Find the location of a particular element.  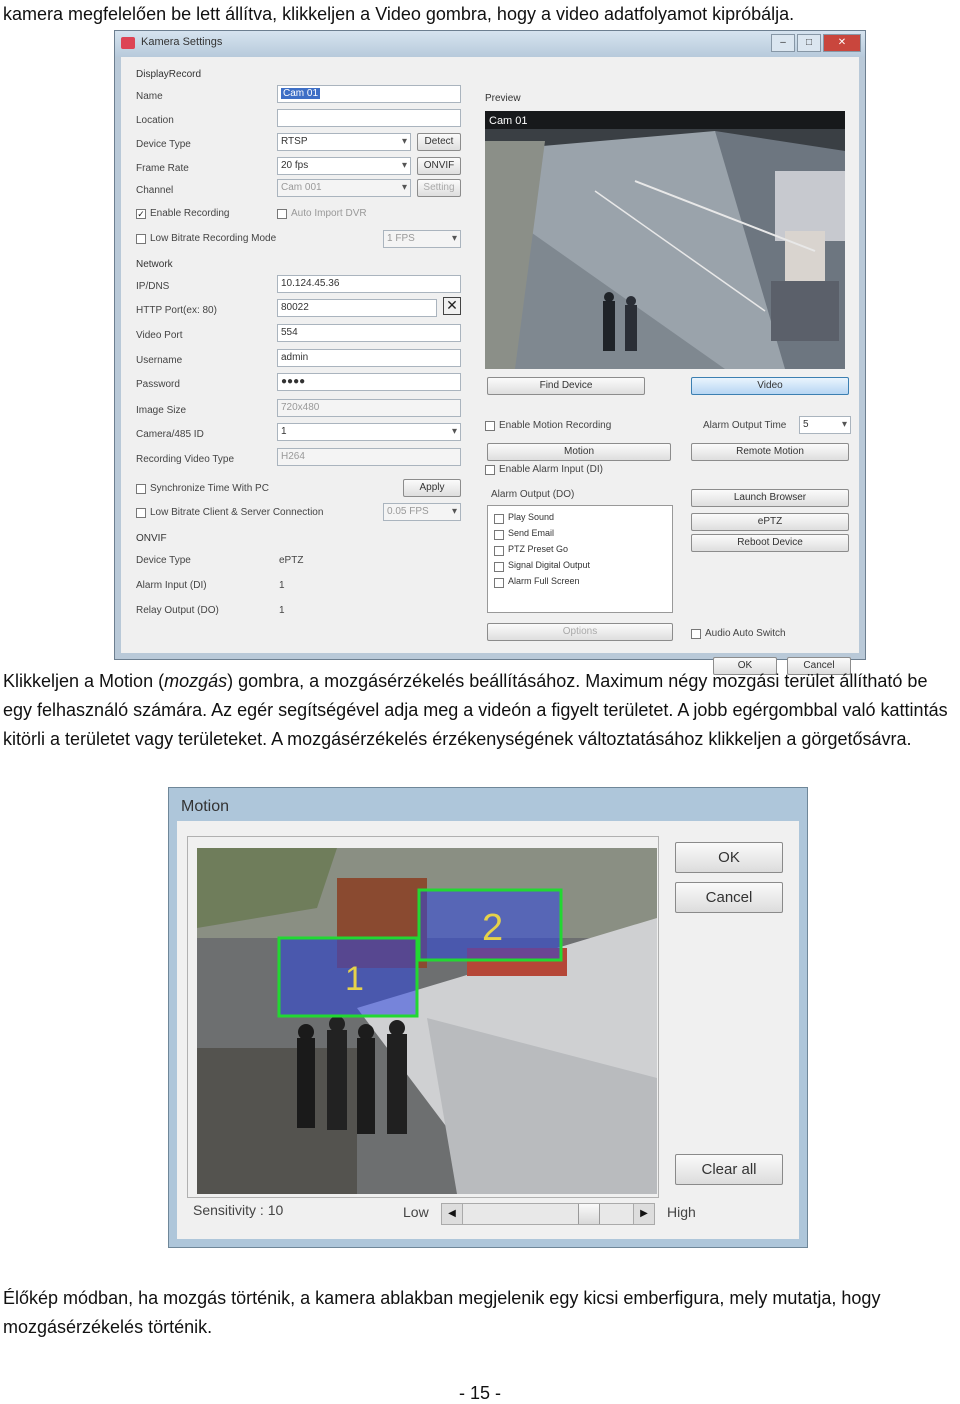

name-label: Name is located at coordinates (149, 96).